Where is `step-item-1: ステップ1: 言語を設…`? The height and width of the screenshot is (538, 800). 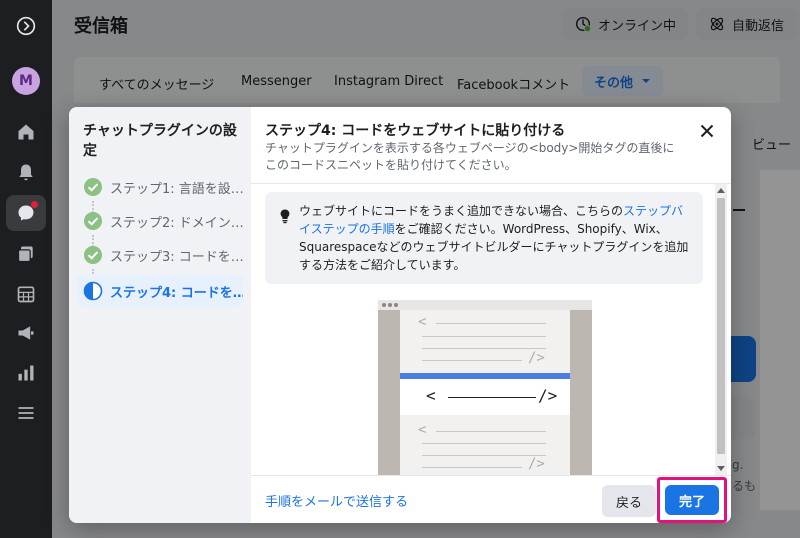 step-item-1: ステップ1: 言語を設… is located at coordinates (160, 187).